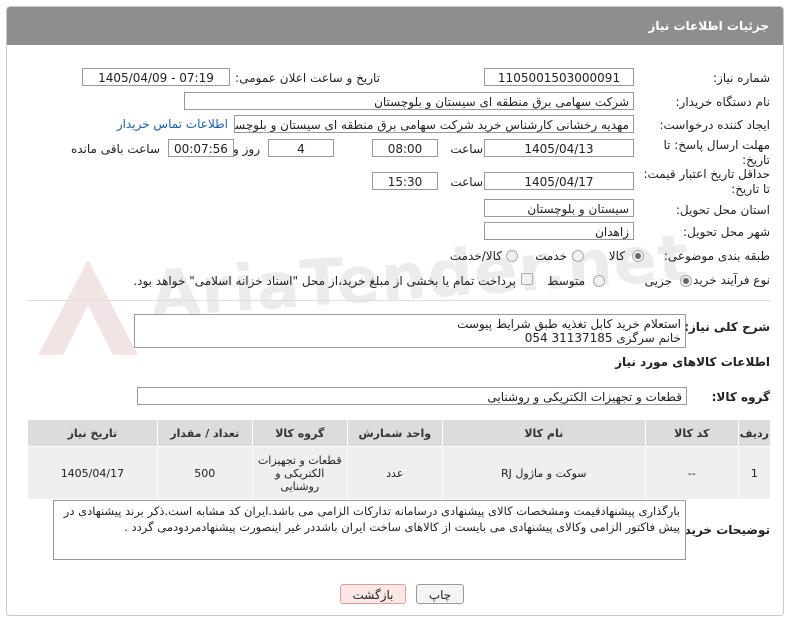 Image resolution: width=788 pixels, height=619 pixels. Describe the element at coordinates (88, 307) in the screenshot. I see `watermark-logo-icon` at that location.